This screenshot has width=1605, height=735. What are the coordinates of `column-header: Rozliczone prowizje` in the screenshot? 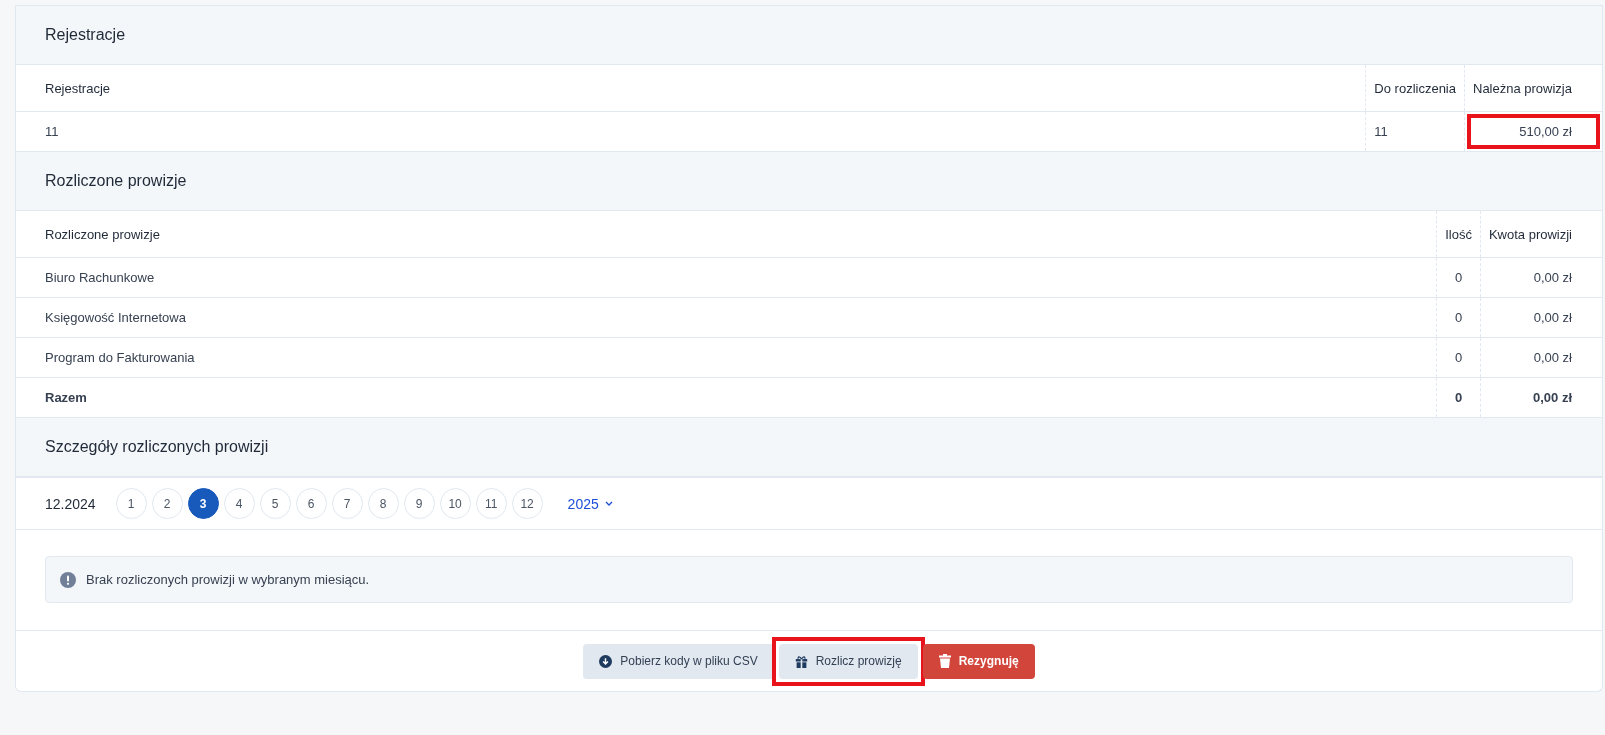 It's located at (726, 234).